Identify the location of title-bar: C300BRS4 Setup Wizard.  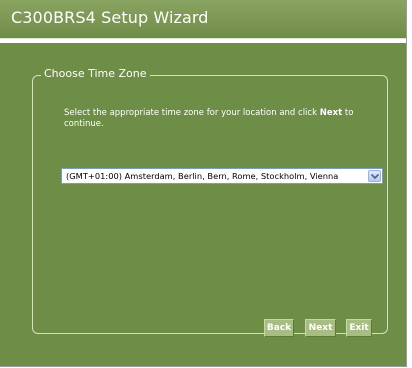
(203, 19).